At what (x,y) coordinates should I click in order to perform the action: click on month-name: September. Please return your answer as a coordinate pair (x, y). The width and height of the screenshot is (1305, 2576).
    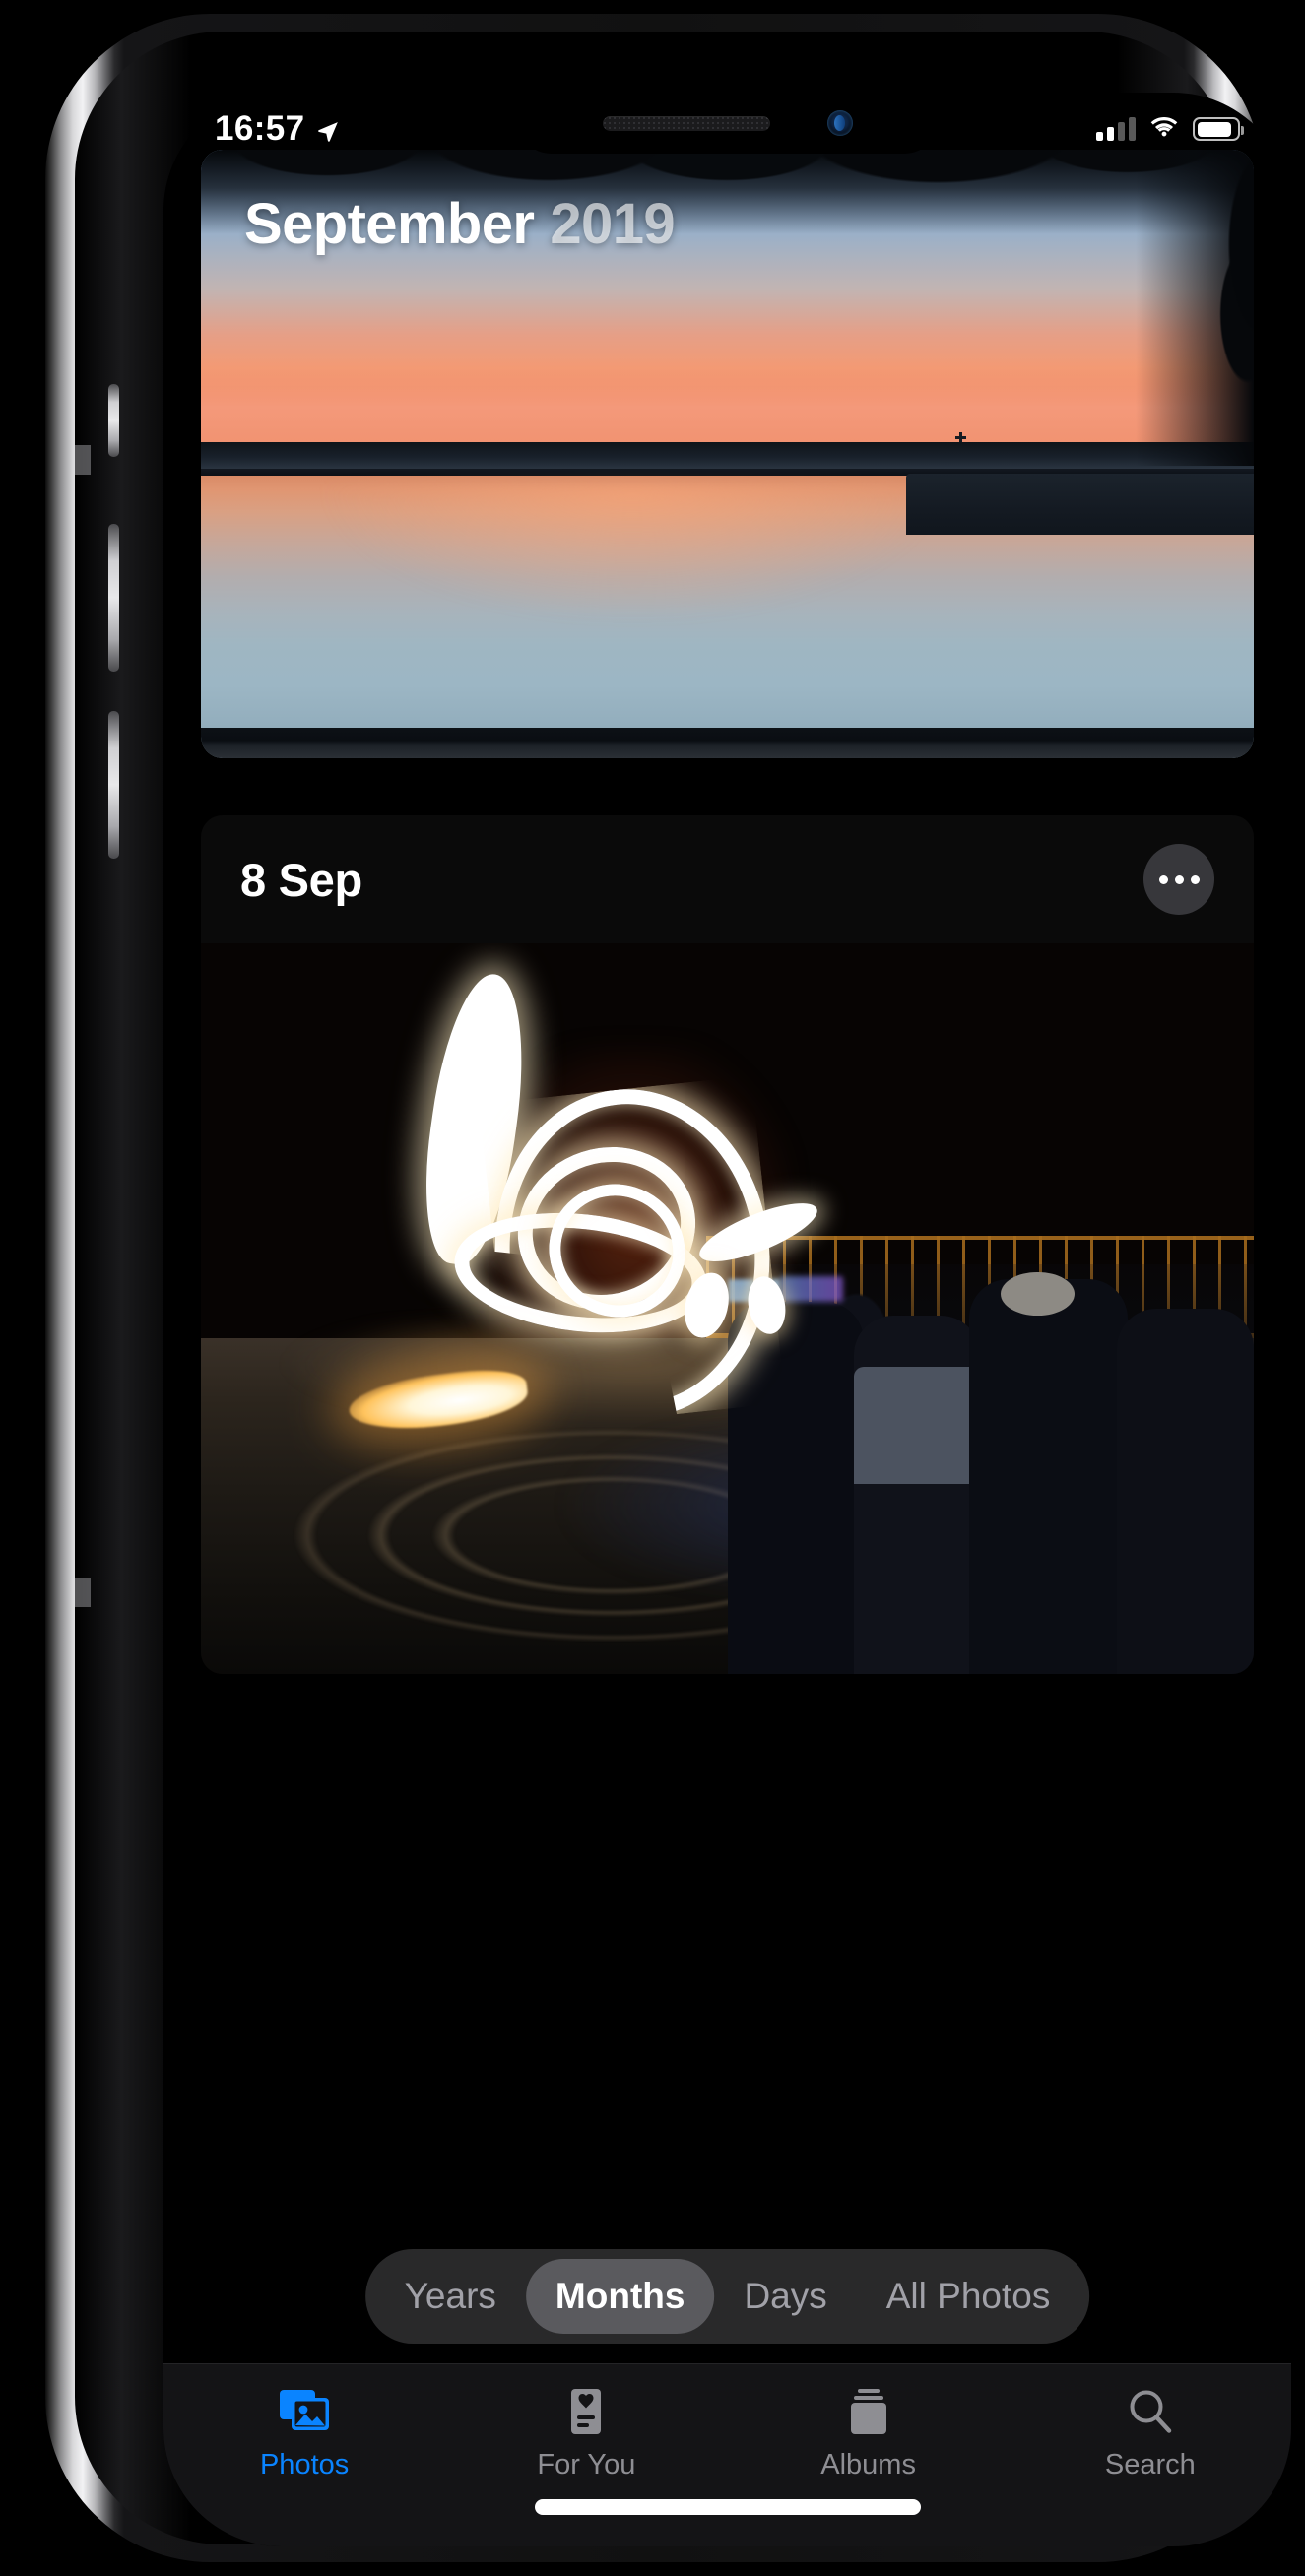
    Looking at the image, I should click on (389, 224).